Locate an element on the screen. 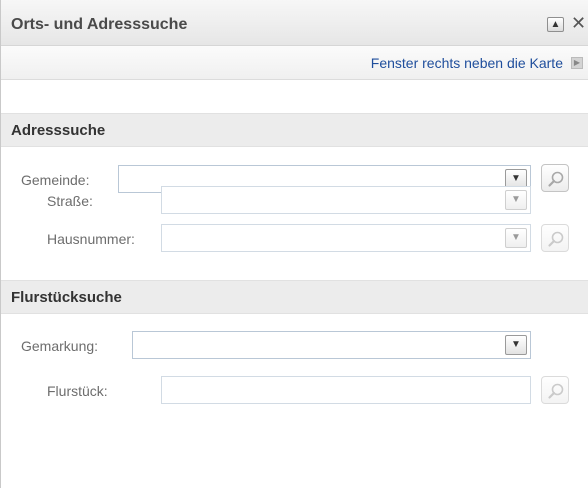 This screenshot has width=588, height=488. flurstueck-input is located at coordinates (346, 390).